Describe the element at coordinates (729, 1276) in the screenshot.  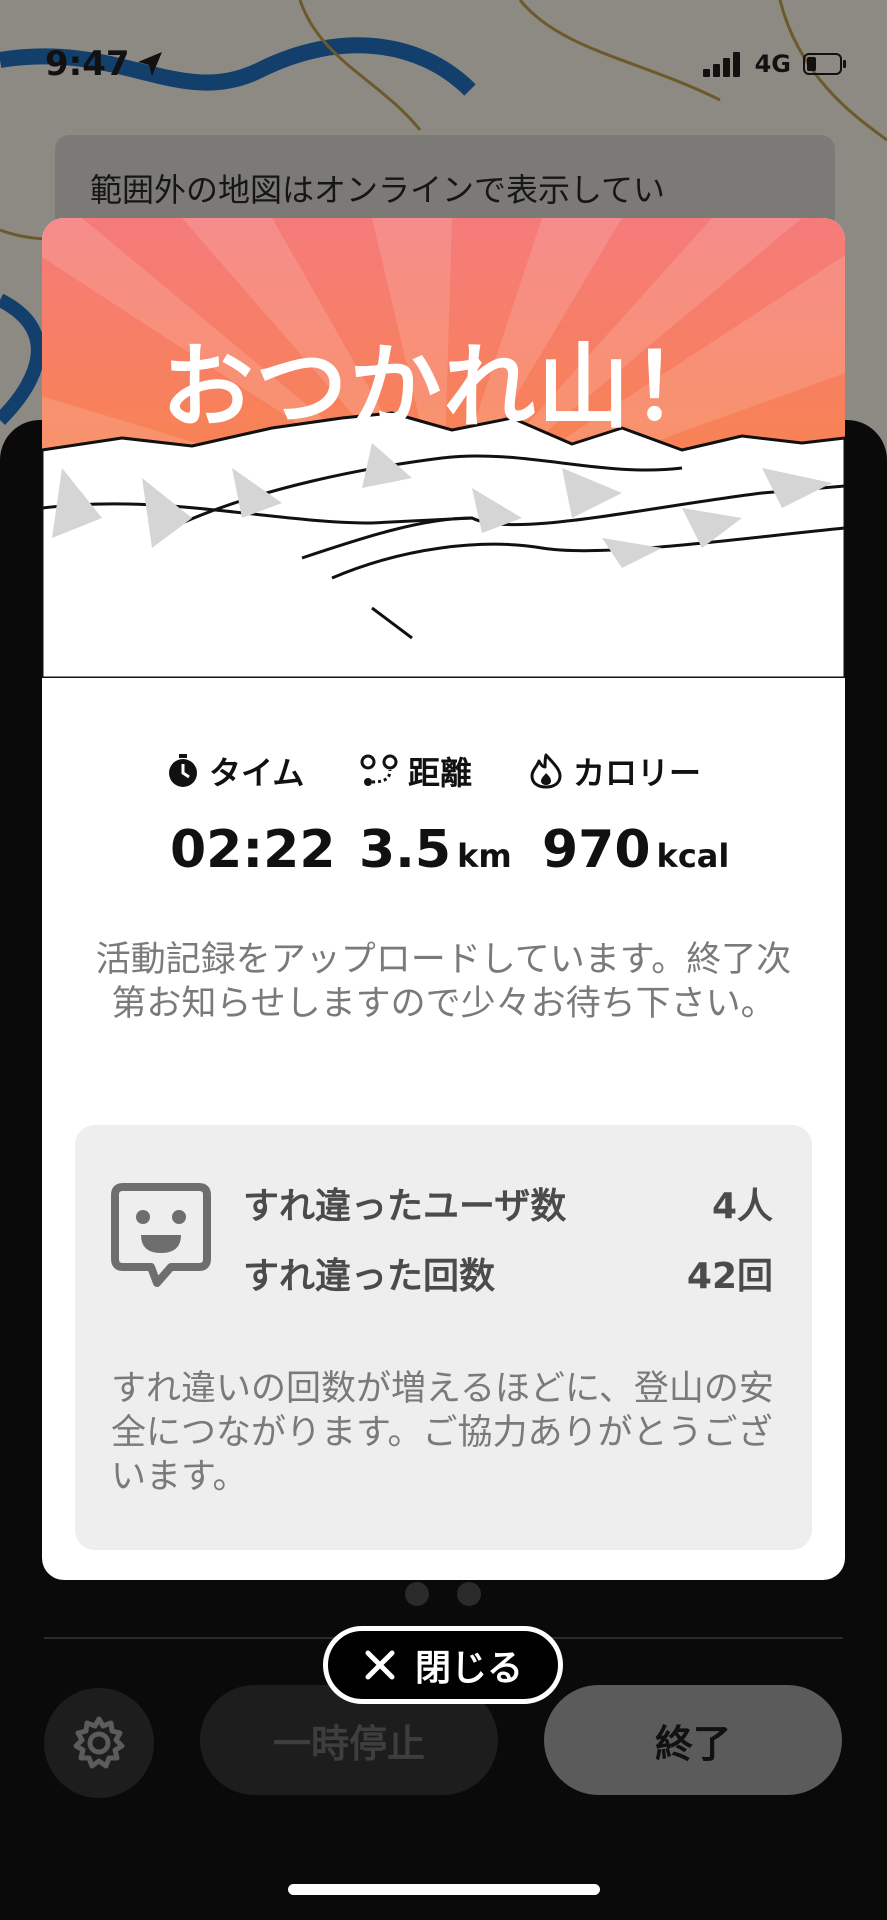
I see `passing-count-value: 42回` at that location.